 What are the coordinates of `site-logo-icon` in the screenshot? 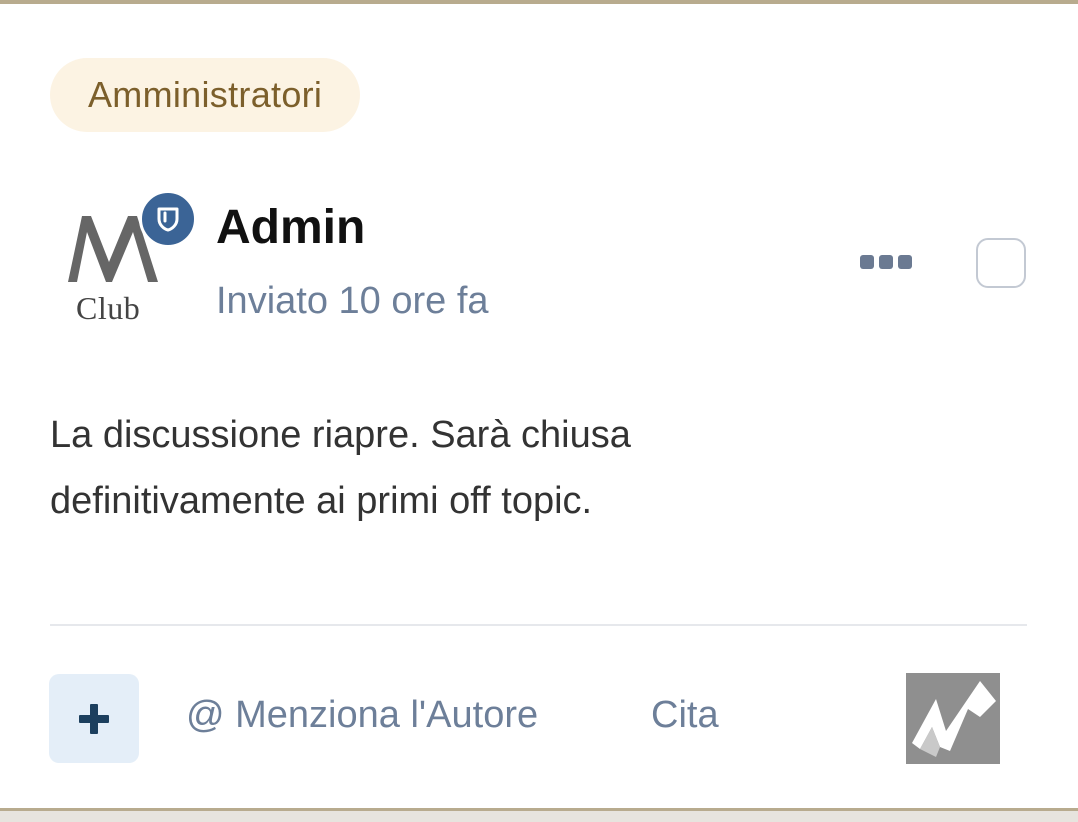 It's located at (953, 718).